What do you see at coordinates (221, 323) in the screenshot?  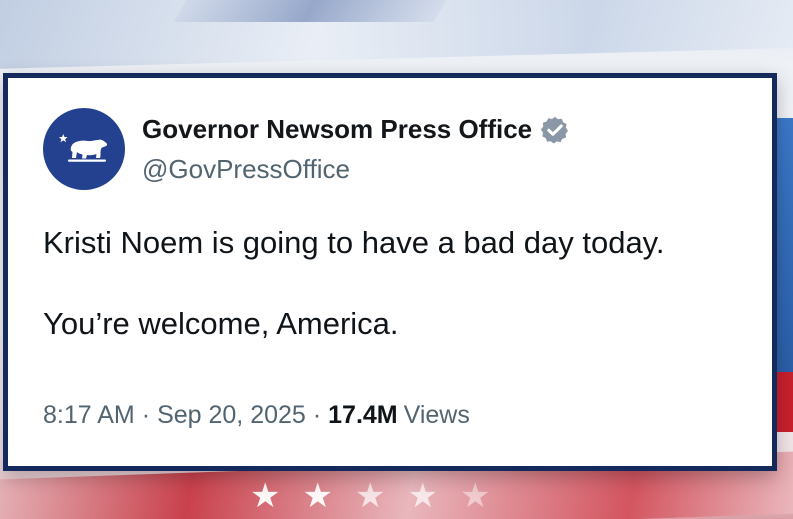 I see `tweet-text-line: You’re welcome, America.` at bounding box center [221, 323].